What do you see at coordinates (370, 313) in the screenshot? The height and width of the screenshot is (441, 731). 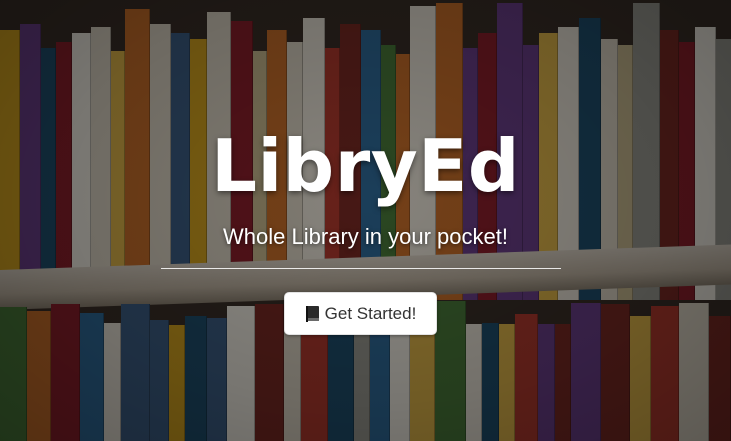 I see `get-started-label: Get Started!` at bounding box center [370, 313].